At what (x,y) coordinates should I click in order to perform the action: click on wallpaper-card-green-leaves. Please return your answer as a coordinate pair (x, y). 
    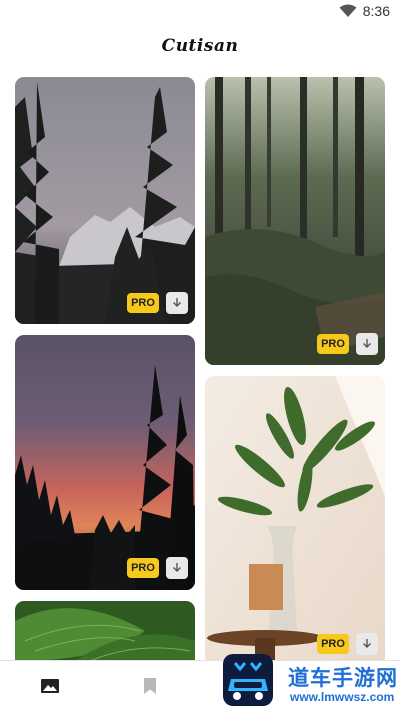
    Looking at the image, I should click on (105, 630).